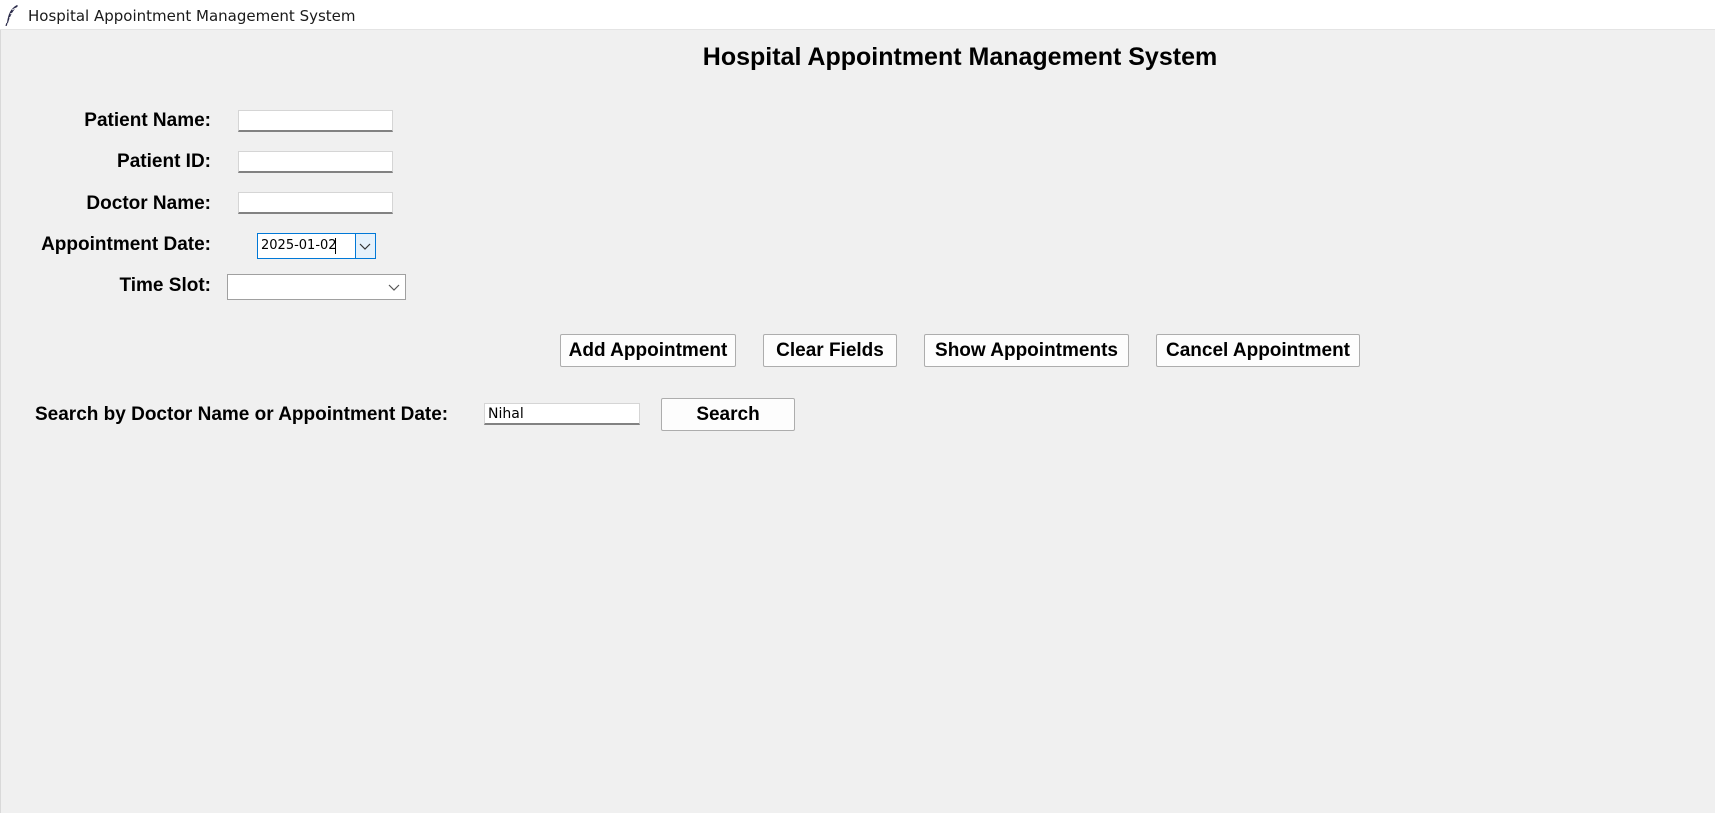  Describe the element at coordinates (728, 414) in the screenshot. I see `search-button: Search` at that location.